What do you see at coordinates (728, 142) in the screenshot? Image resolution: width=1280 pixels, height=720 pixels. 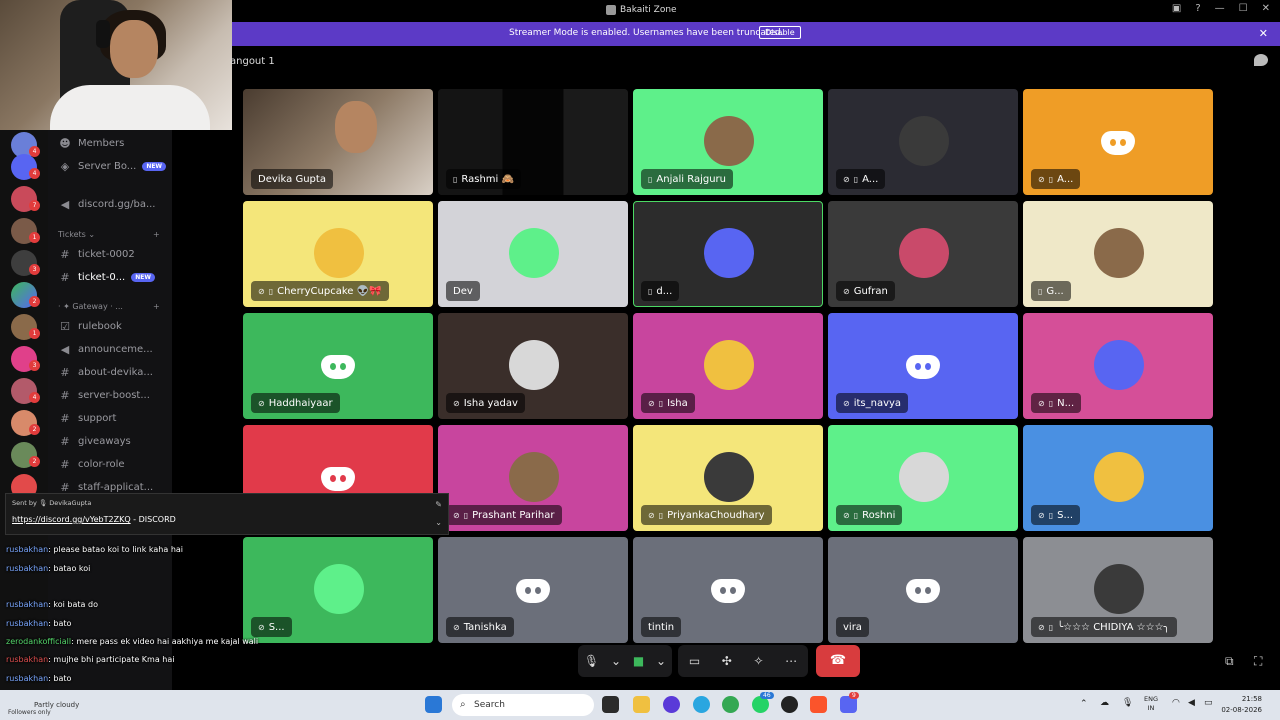 I see `participant-tile: ▯ Anjali Rajguru` at bounding box center [728, 142].